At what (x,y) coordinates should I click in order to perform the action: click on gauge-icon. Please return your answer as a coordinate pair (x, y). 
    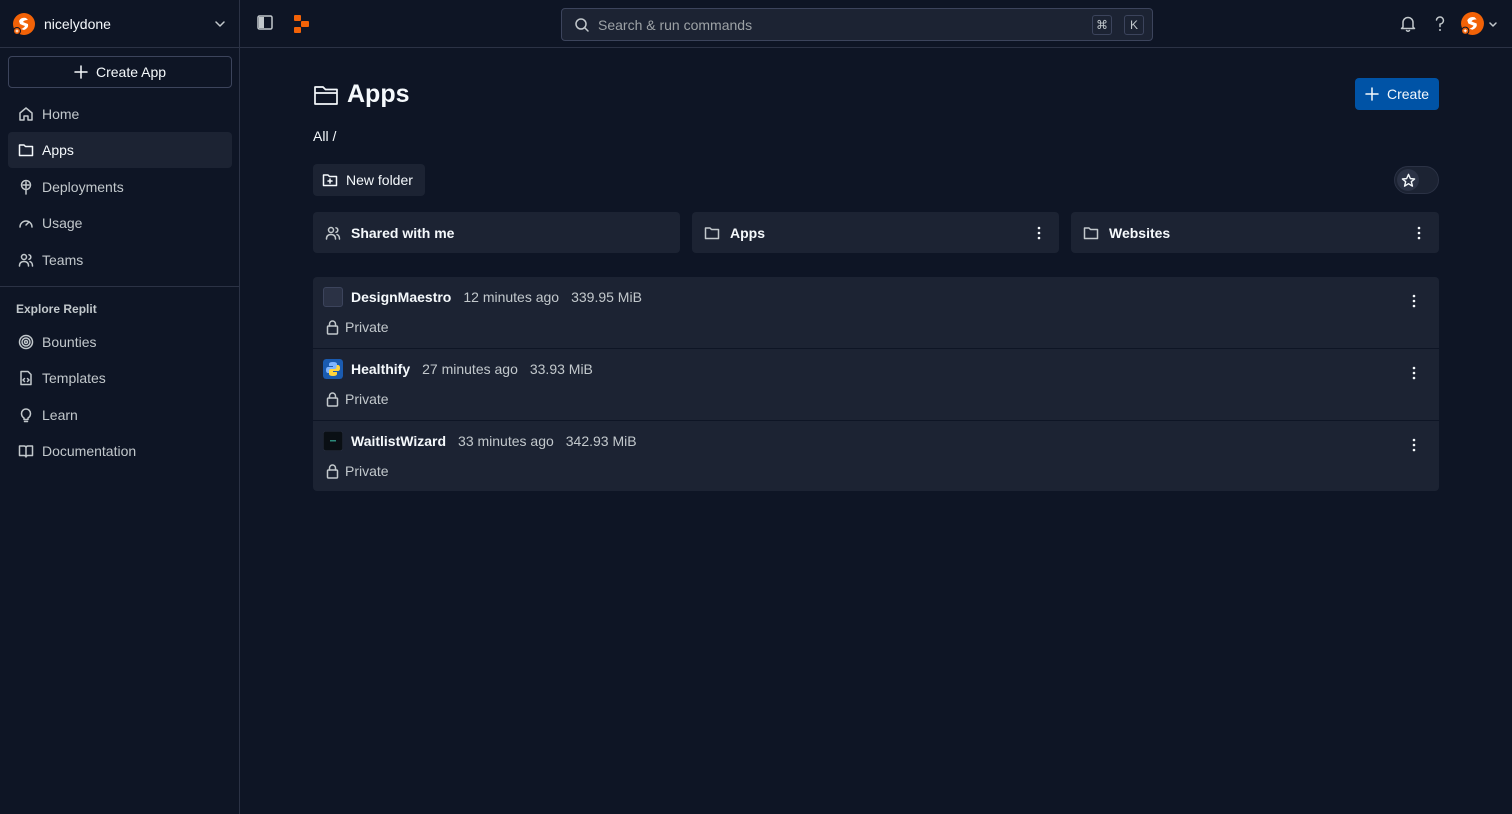
    Looking at the image, I should click on (26, 224).